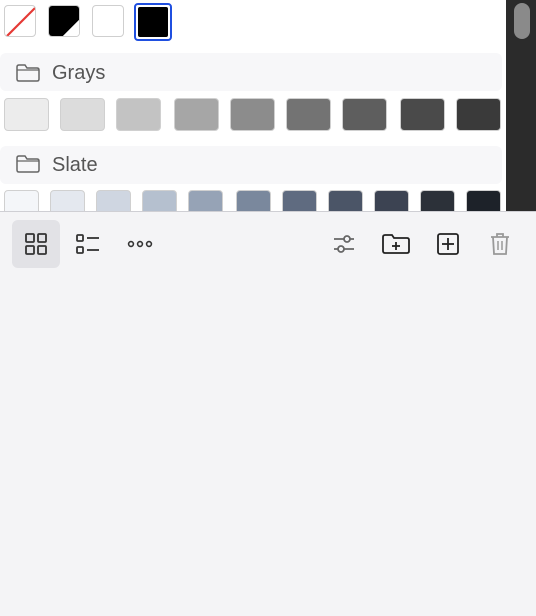 Image resolution: width=536 pixels, height=616 pixels. I want to click on sliders-icon, so click(344, 244).